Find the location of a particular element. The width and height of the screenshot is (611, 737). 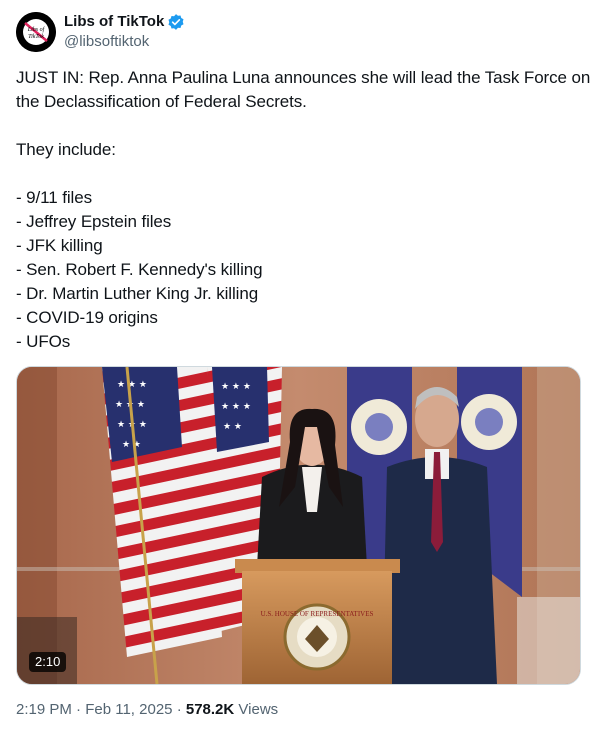

video-duration: 2:10 is located at coordinates (48, 662).